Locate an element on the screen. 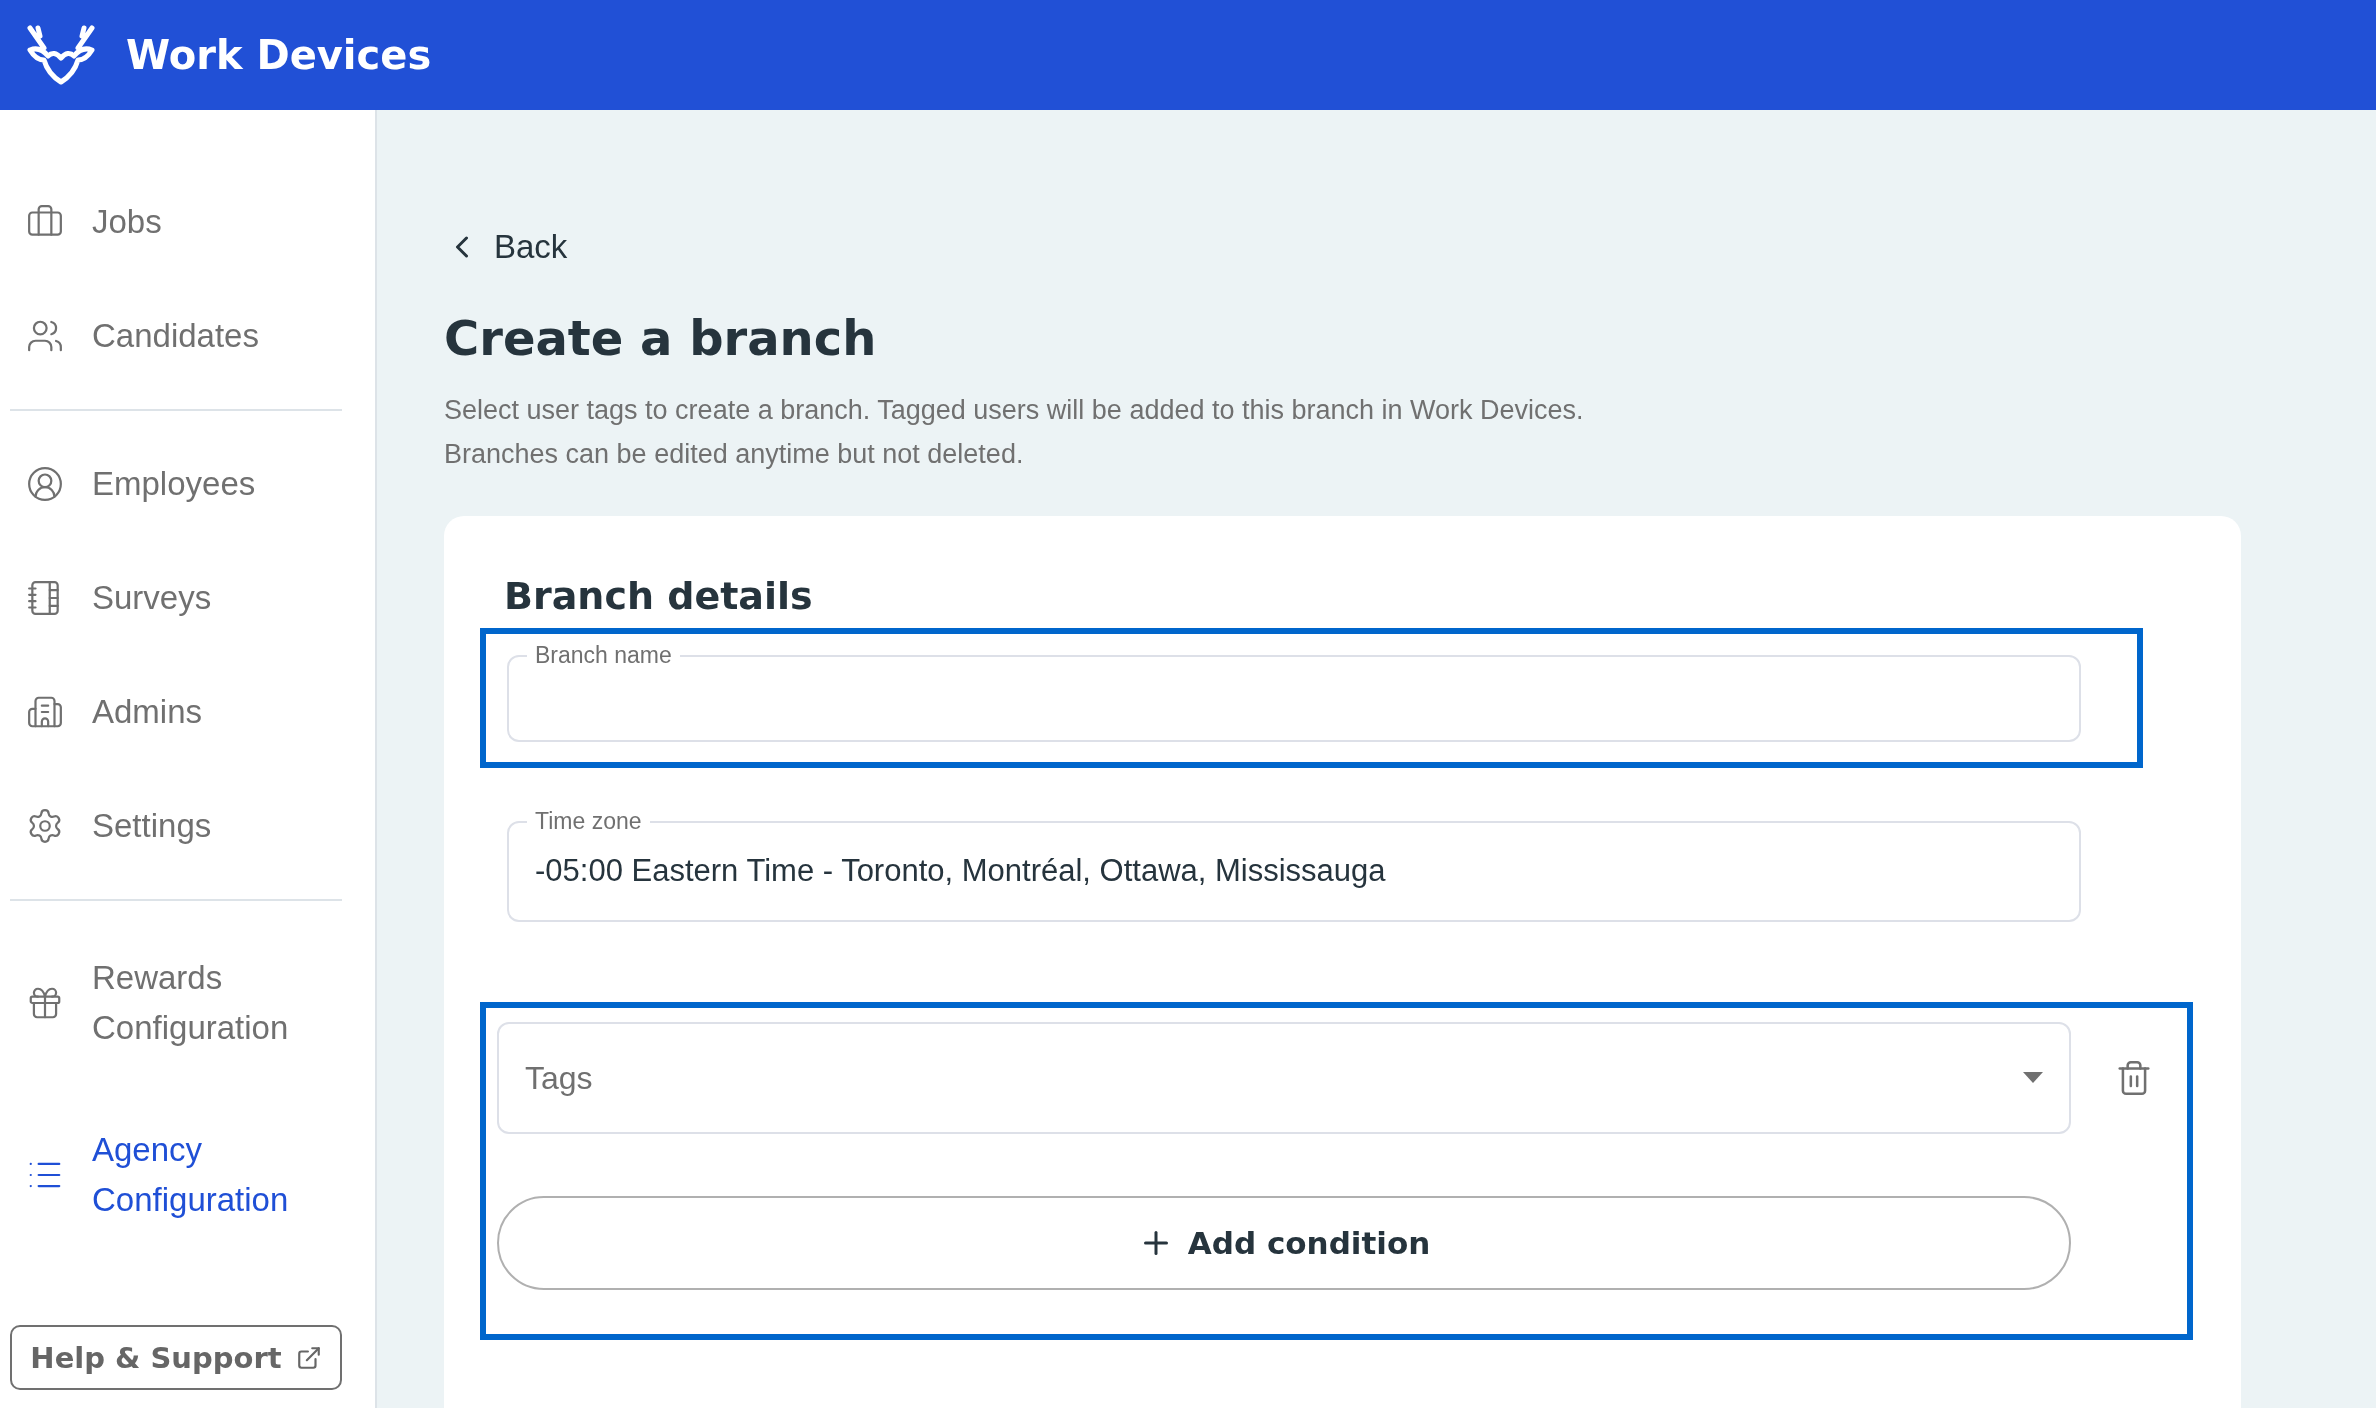  trash-icon is located at coordinates (2134, 1078).